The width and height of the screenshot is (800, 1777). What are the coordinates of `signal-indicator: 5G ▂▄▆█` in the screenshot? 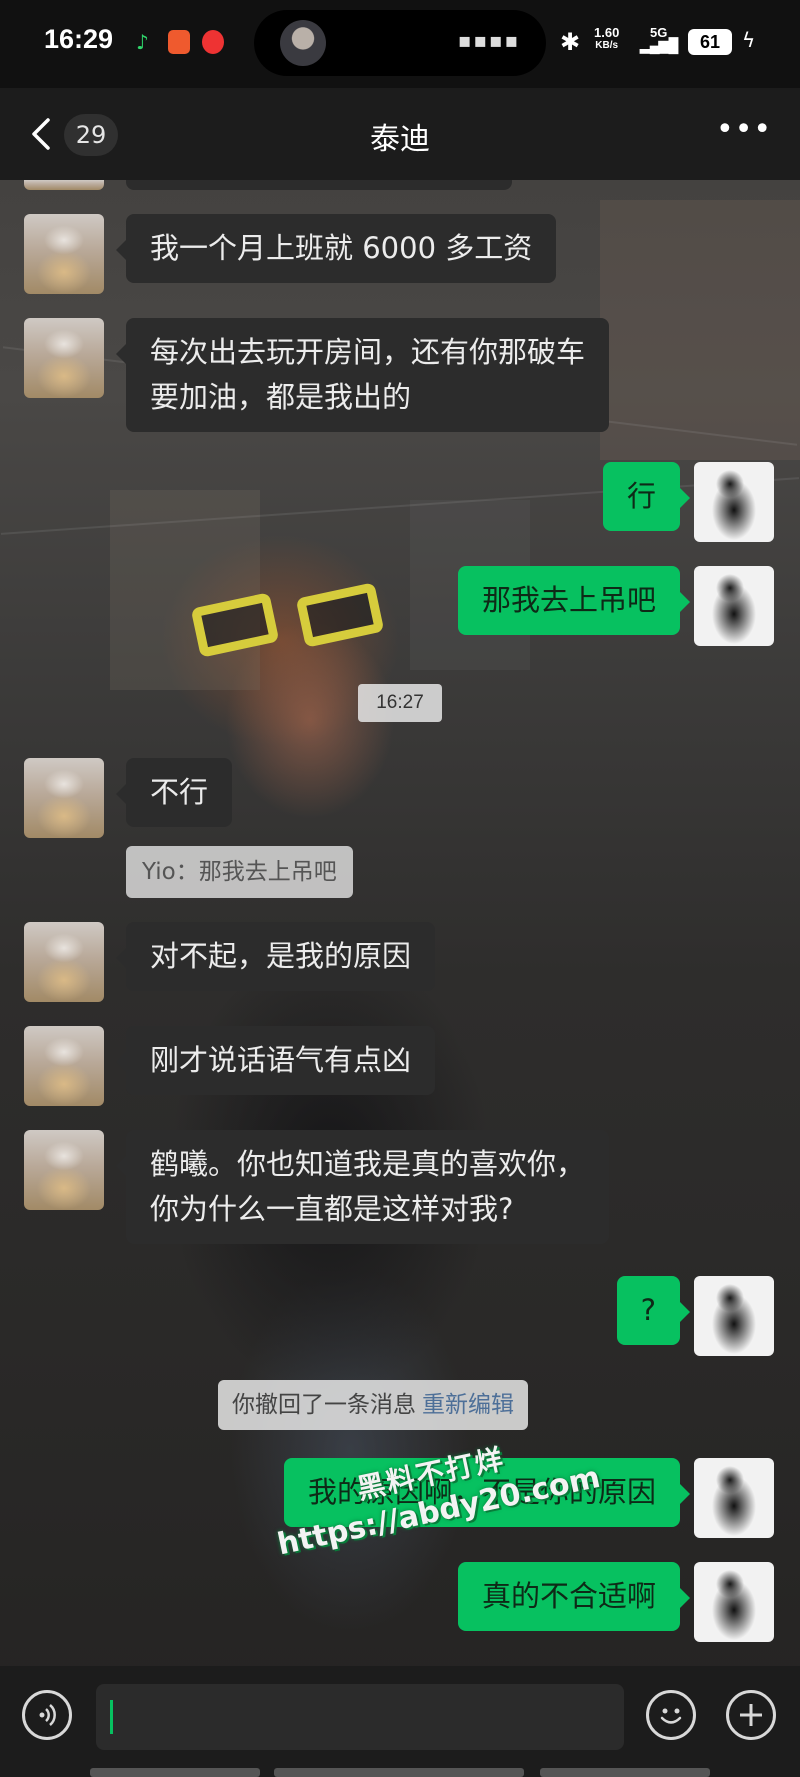 It's located at (659, 39).